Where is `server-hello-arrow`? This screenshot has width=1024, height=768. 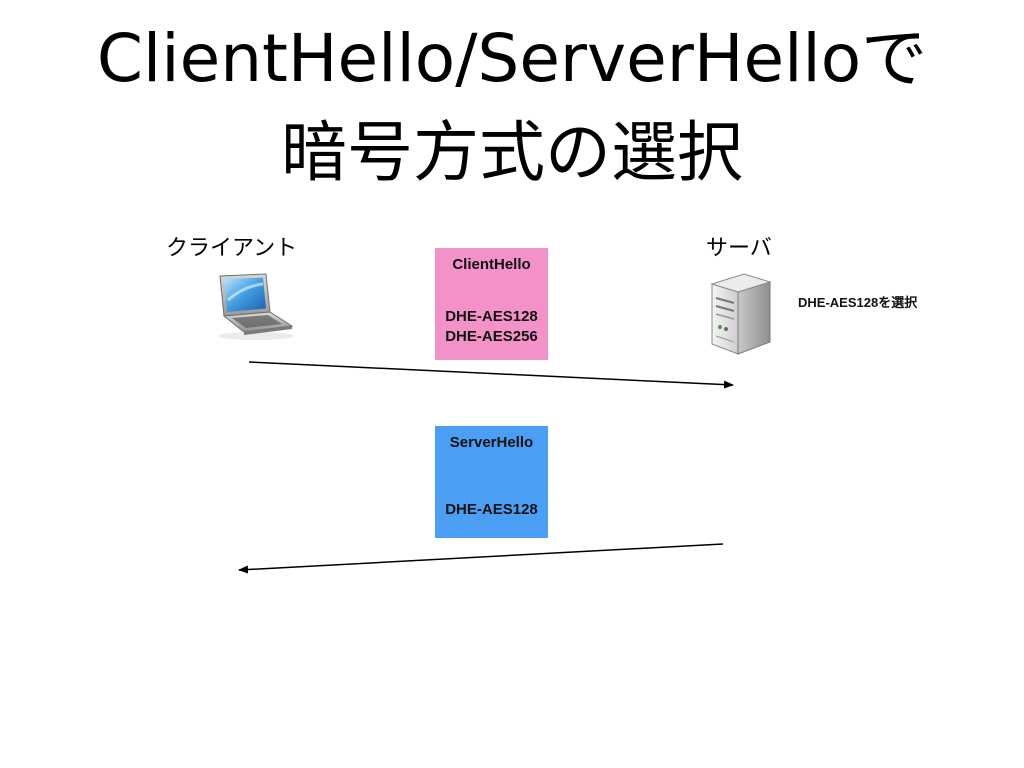 server-hello-arrow is located at coordinates (481, 558).